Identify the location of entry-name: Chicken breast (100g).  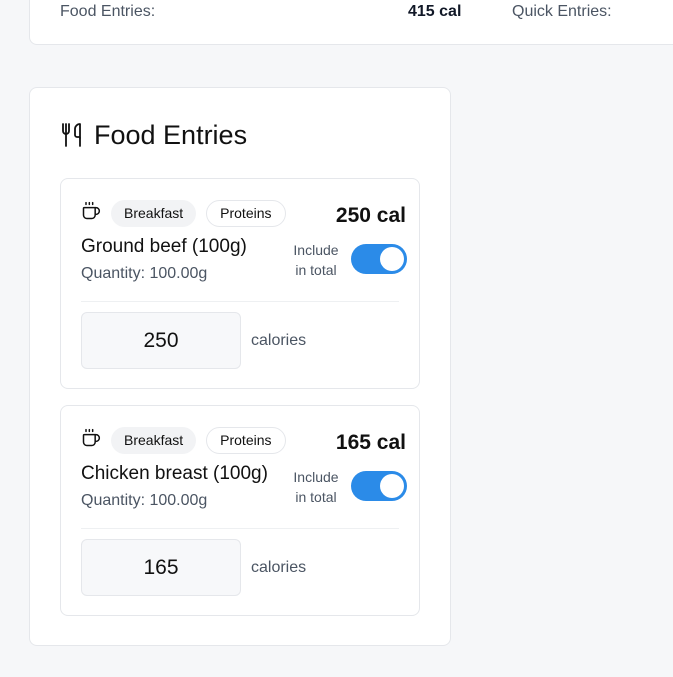
(174, 473).